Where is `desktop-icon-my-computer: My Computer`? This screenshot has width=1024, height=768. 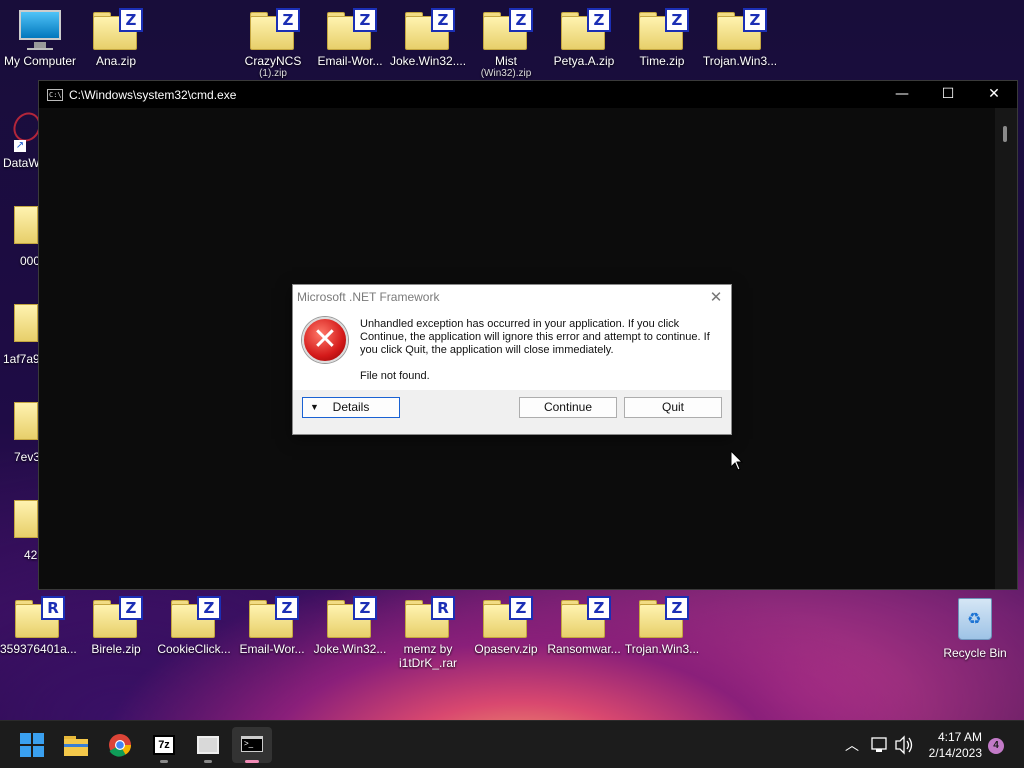
desktop-icon-my-computer: My Computer is located at coordinates (40, 35).